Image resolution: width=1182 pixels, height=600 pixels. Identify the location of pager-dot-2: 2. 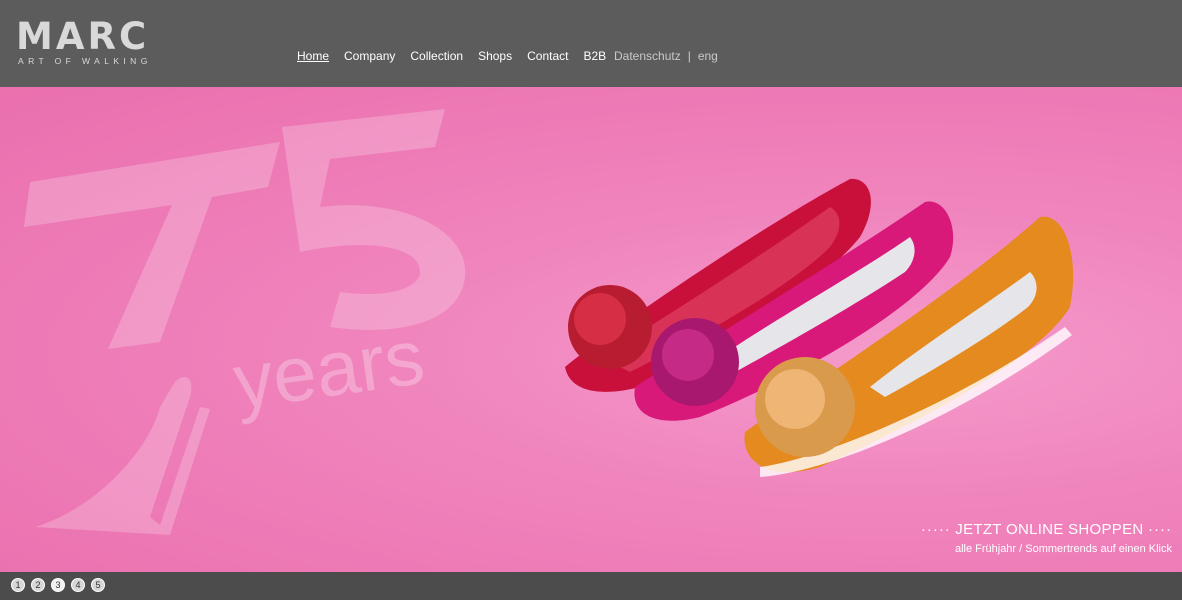
(38, 585).